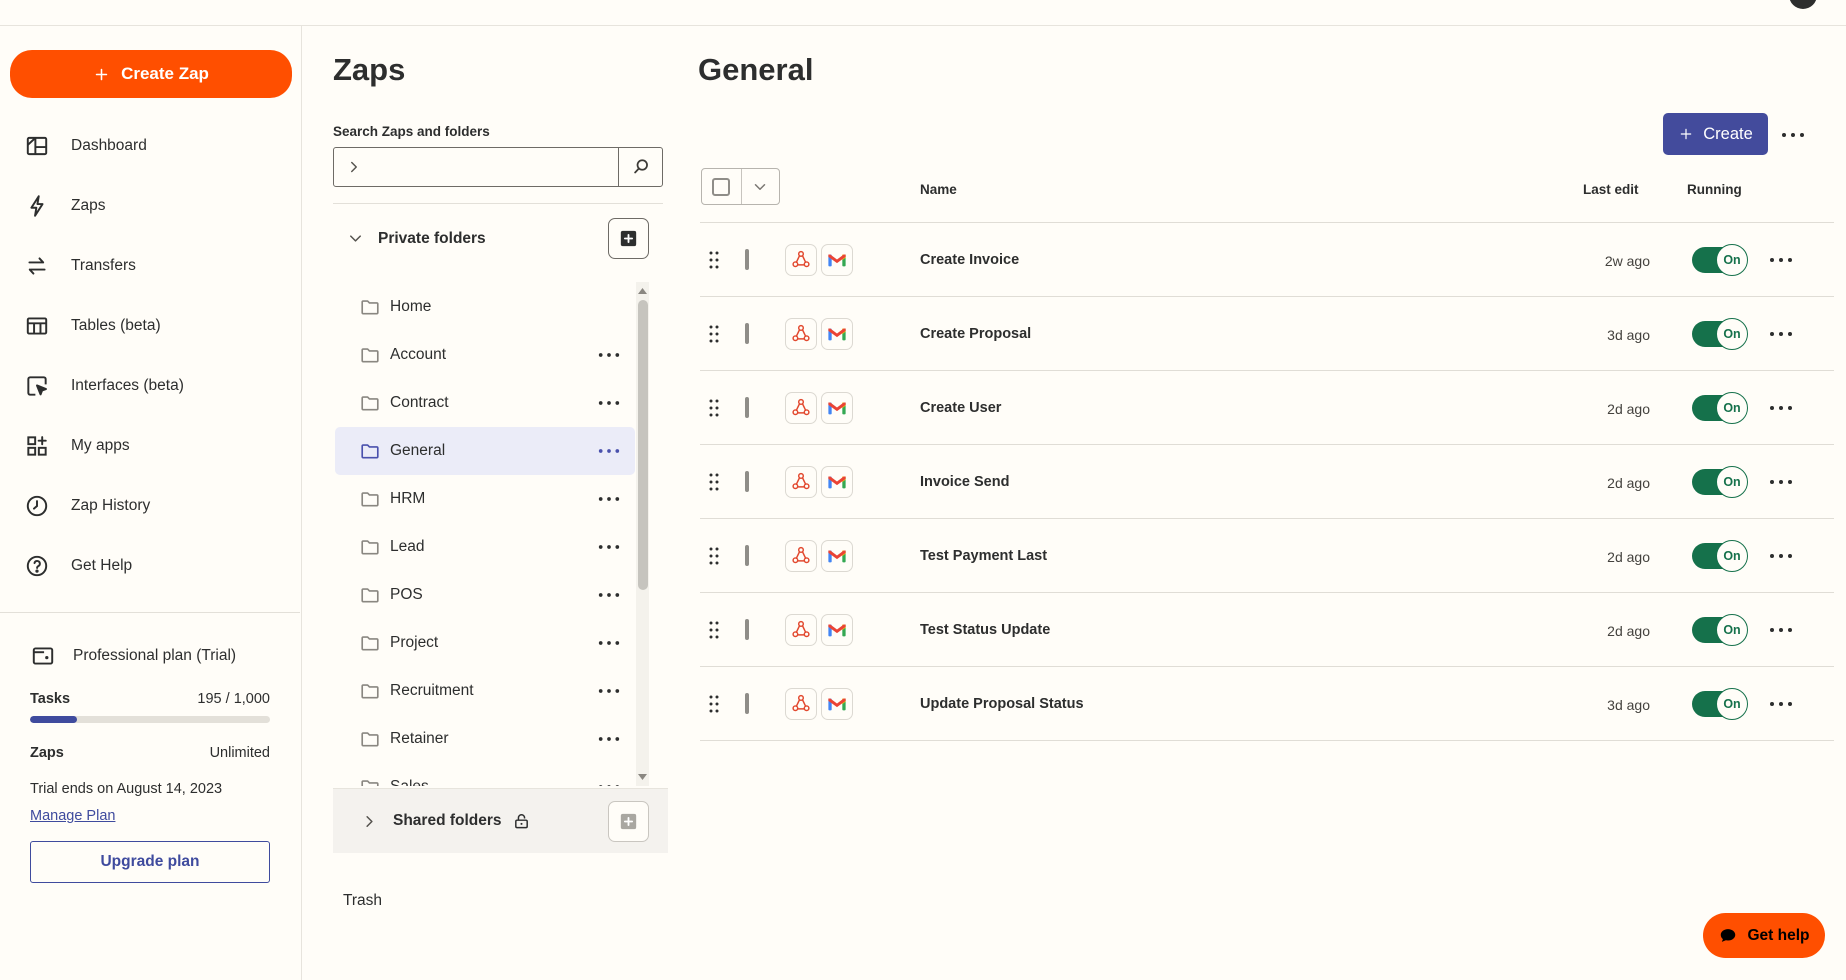  I want to click on clock-icon, so click(37, 506).